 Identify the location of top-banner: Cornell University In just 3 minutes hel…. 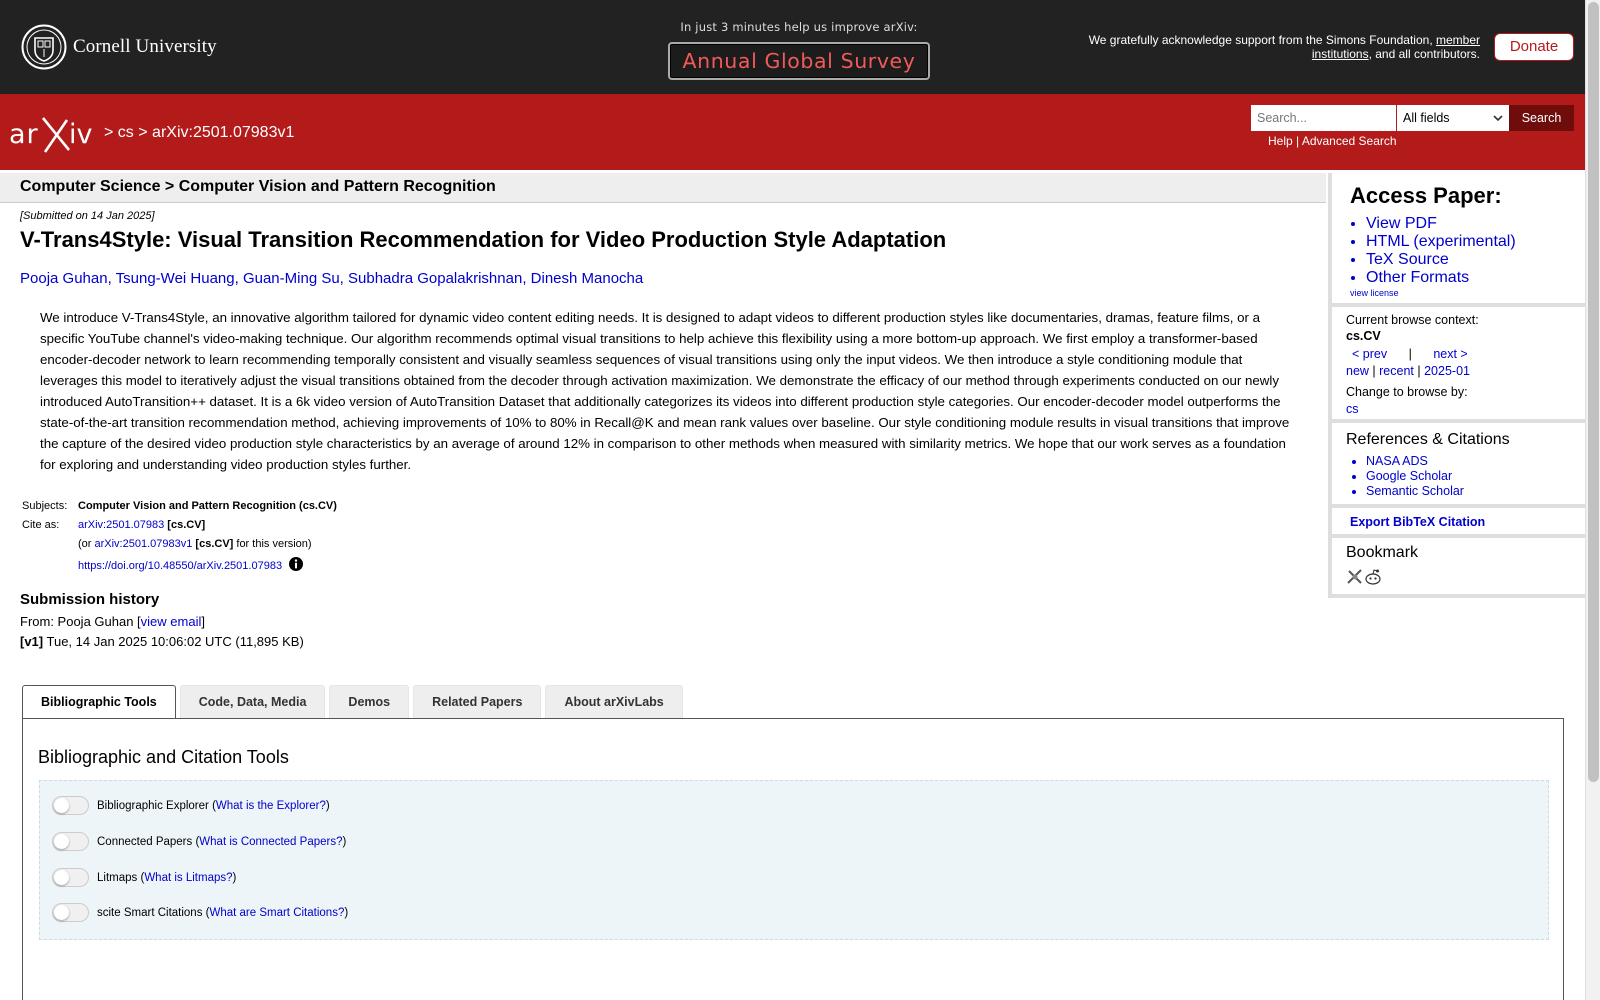
(792, 47).